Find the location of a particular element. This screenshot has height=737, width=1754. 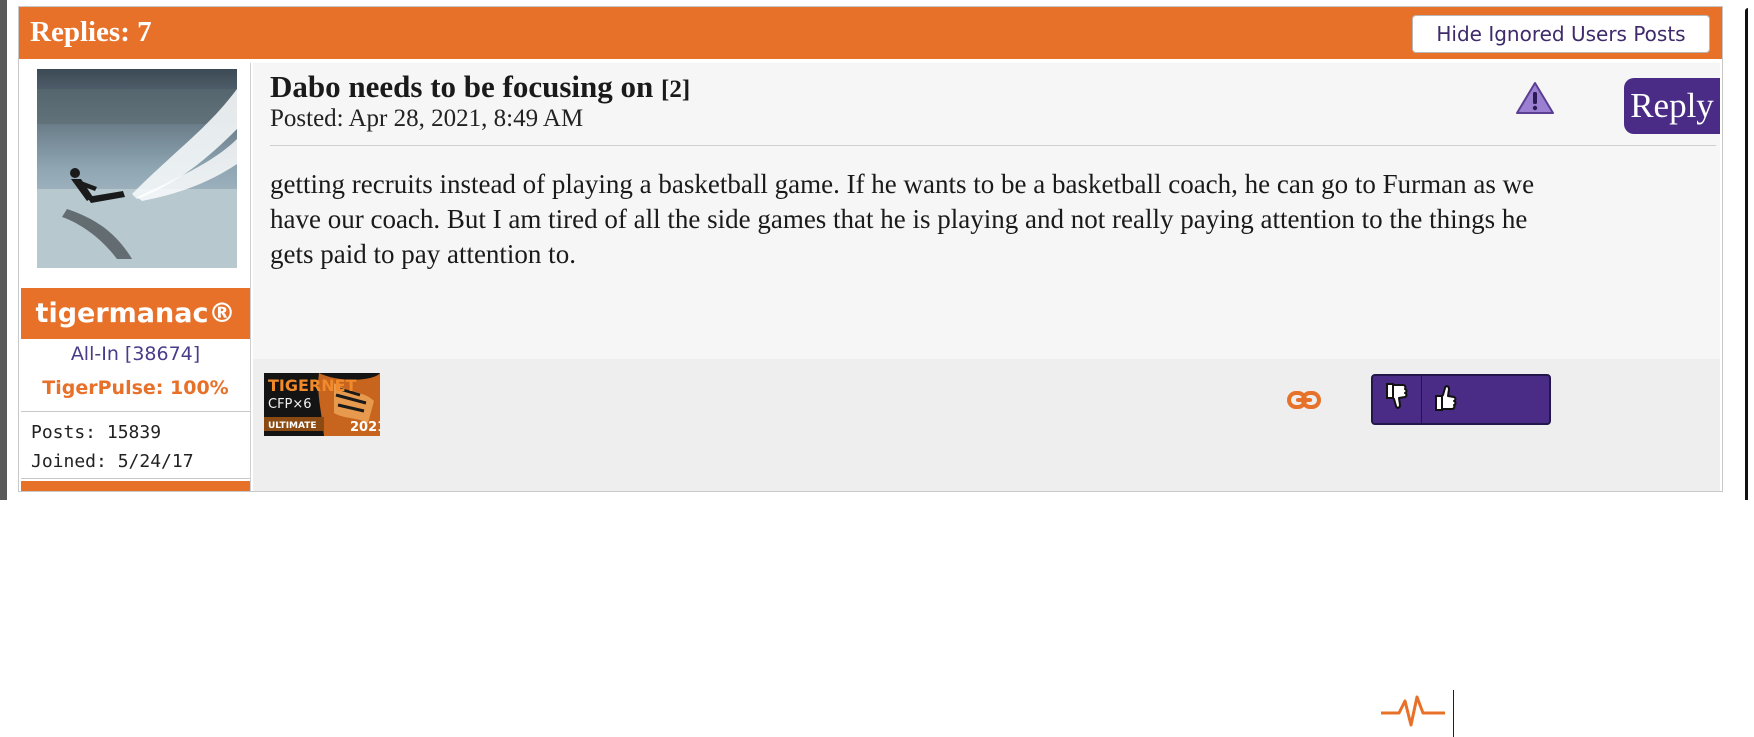

badge-line1: TIGERNET is located at coordinates (312, 385).